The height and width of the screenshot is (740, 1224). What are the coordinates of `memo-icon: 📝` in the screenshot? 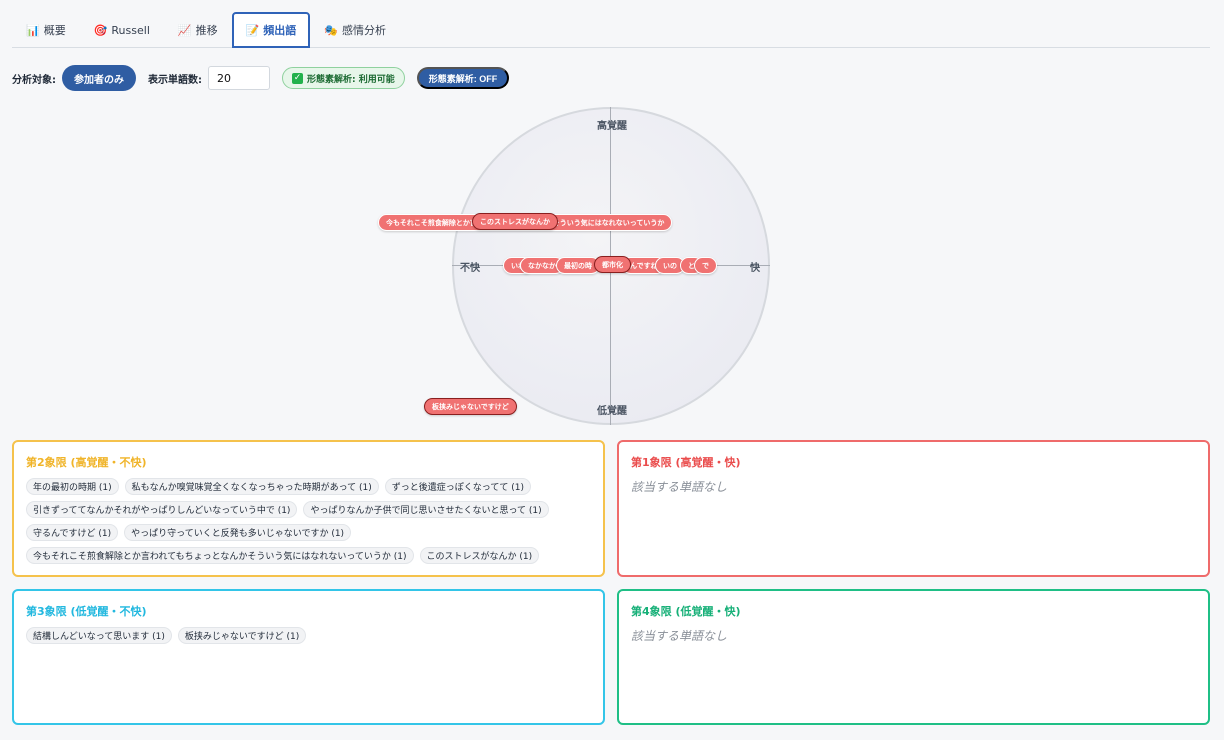 It's located at (252, 30).